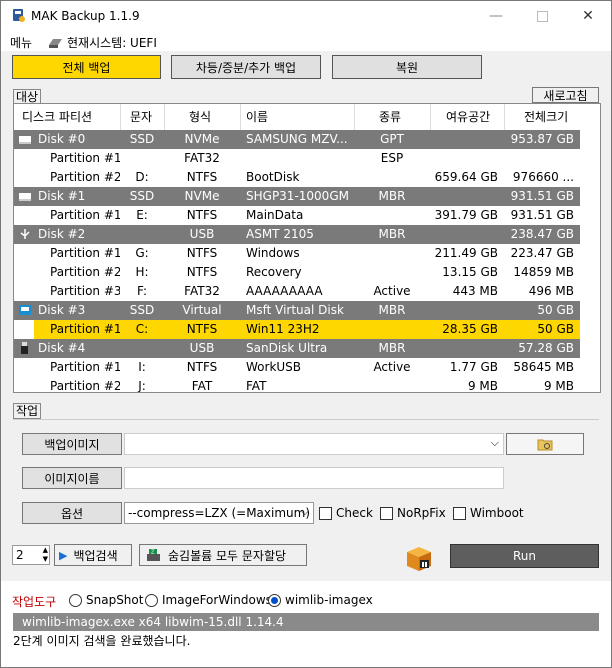  Describe the element at coordinates (325, 513) in the screenshot. I see `checkbox-box` at that location.